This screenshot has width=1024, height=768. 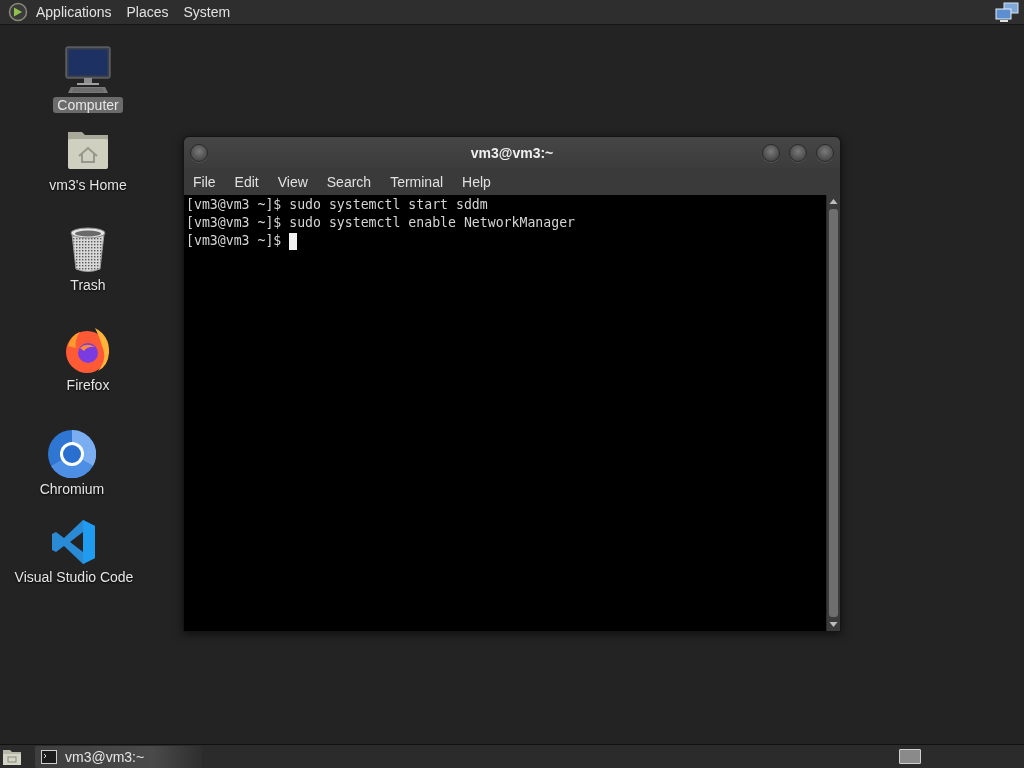 What do you see at coordinates (147, 12) in the screenshot?
I see `panel-menu: Places` at bounding box center [147, 12].